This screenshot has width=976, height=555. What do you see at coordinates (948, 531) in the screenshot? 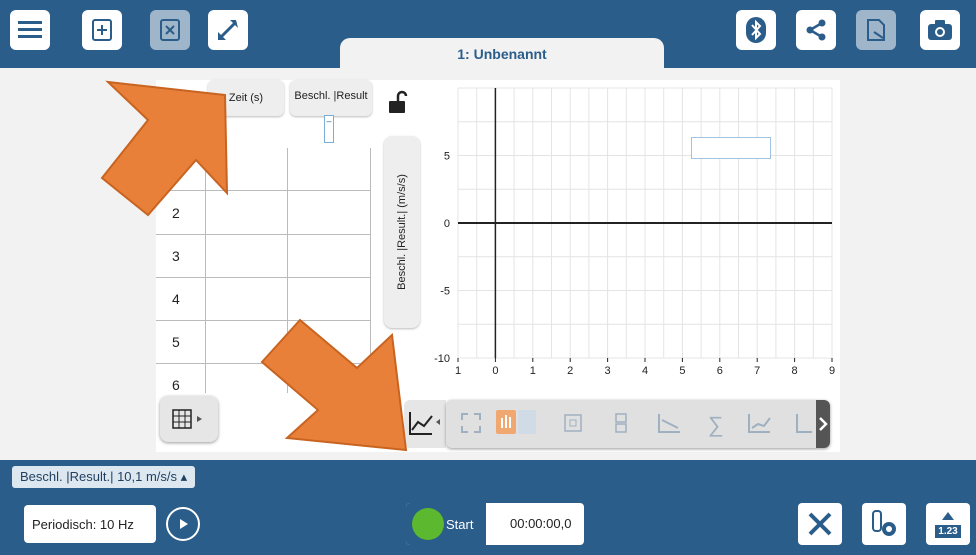
I see `digits-label: 1.23` at bounding box center [948, 531].